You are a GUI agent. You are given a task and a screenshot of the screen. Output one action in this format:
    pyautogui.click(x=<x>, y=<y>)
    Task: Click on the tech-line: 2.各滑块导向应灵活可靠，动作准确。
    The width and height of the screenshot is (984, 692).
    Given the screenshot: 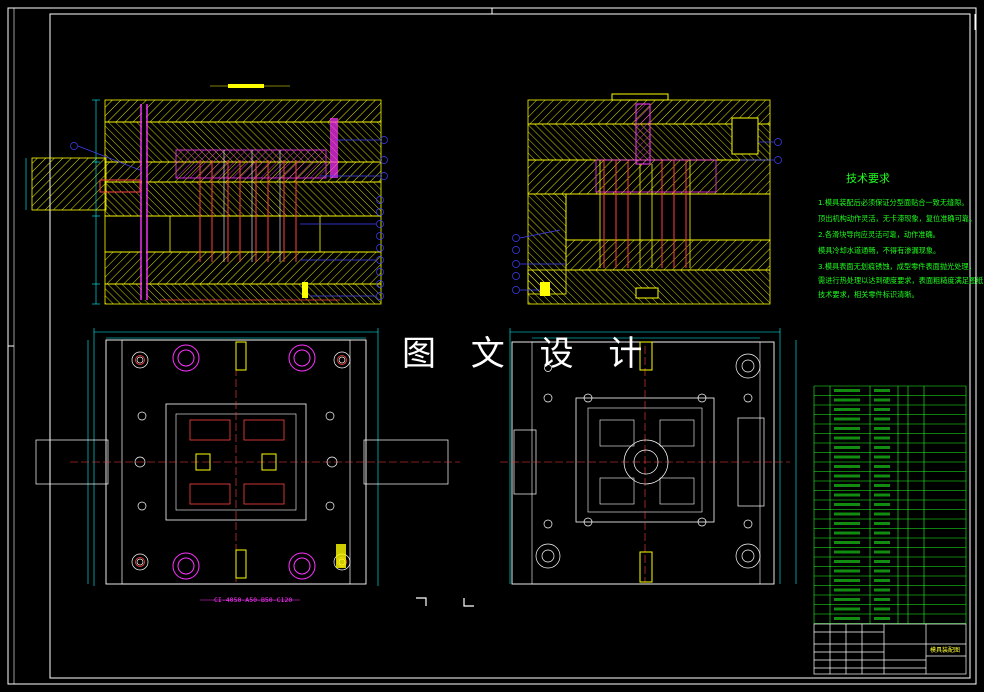 What is the action you would take?
    pyautogui.click(x=879, y=234)
    